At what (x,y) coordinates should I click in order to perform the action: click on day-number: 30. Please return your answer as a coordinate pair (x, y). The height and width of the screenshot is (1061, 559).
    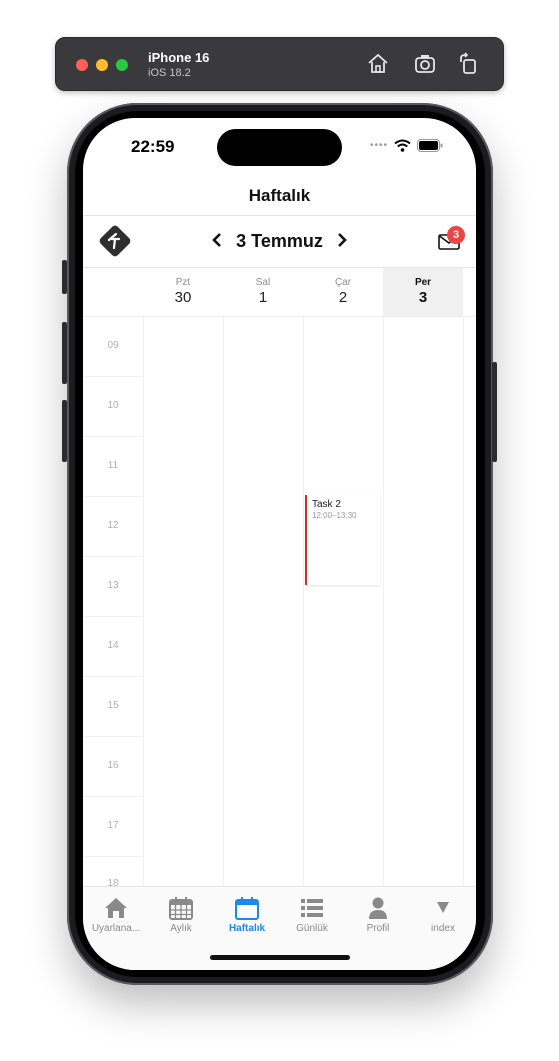
    Looking at the image, I should click on (183, 297).